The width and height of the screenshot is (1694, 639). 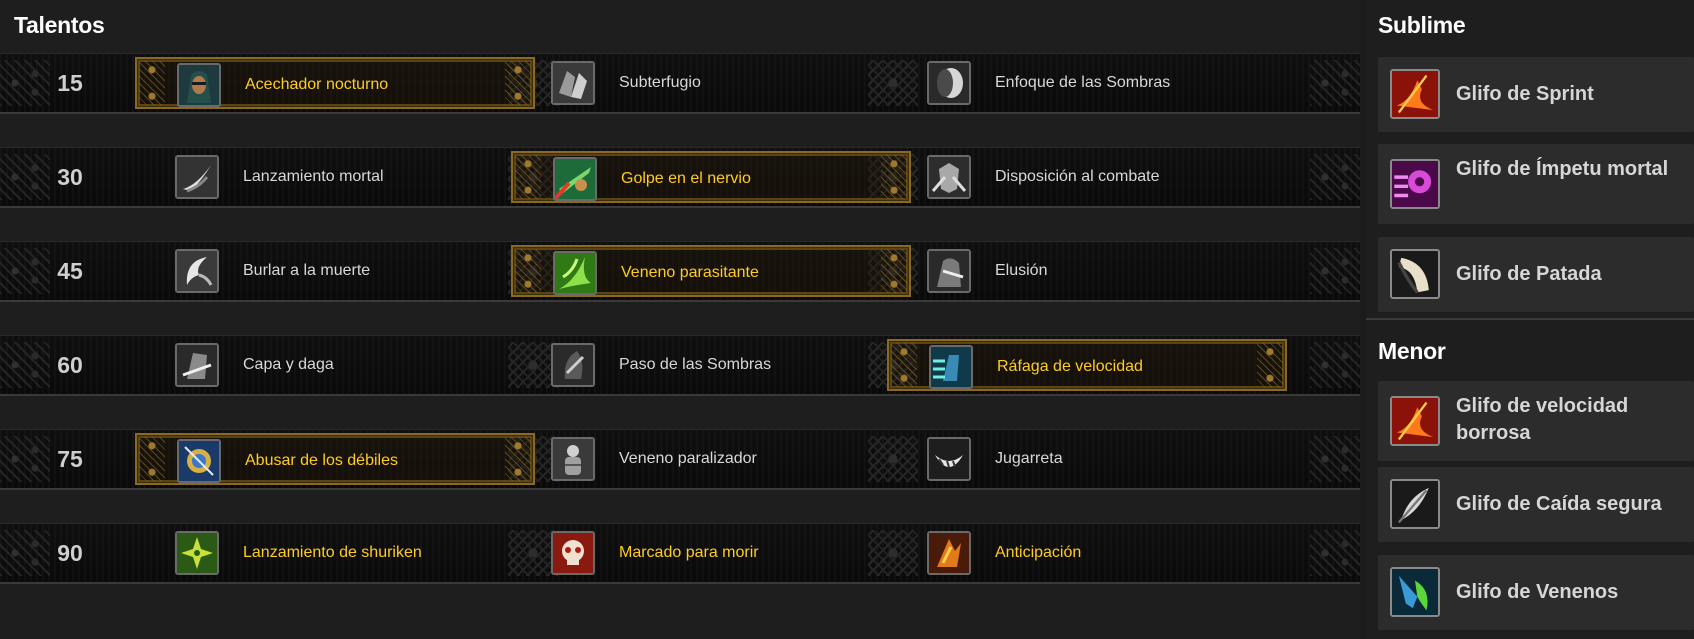 What do you see at coordinates (1415, 592) in the screenshot?
I see `poisons-icon` at bounding box center [1415, 592].